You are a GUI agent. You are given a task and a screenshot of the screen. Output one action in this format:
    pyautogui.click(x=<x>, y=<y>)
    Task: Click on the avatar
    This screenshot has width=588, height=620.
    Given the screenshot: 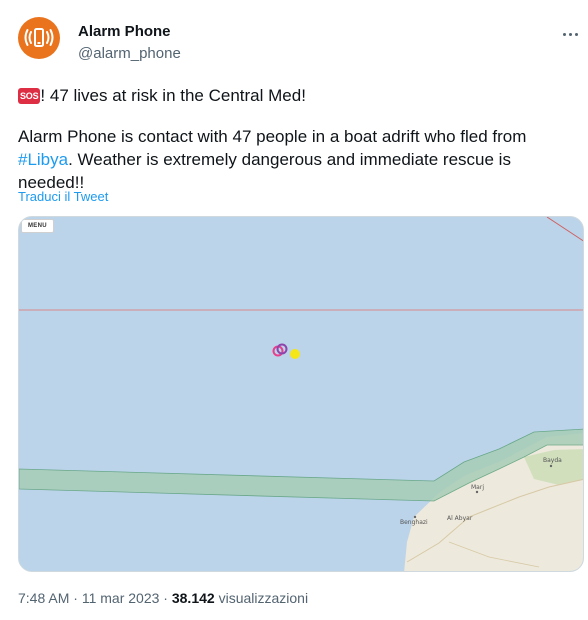 What is the action you would take?
    pyautogui.click(x=39, y=38)
    